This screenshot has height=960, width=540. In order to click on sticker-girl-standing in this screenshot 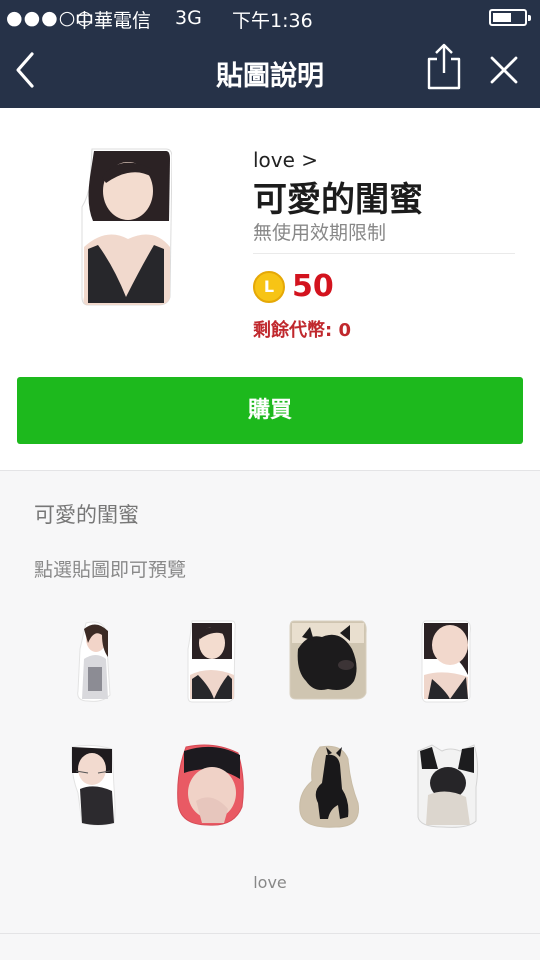, I will do `click(93, 661)`.